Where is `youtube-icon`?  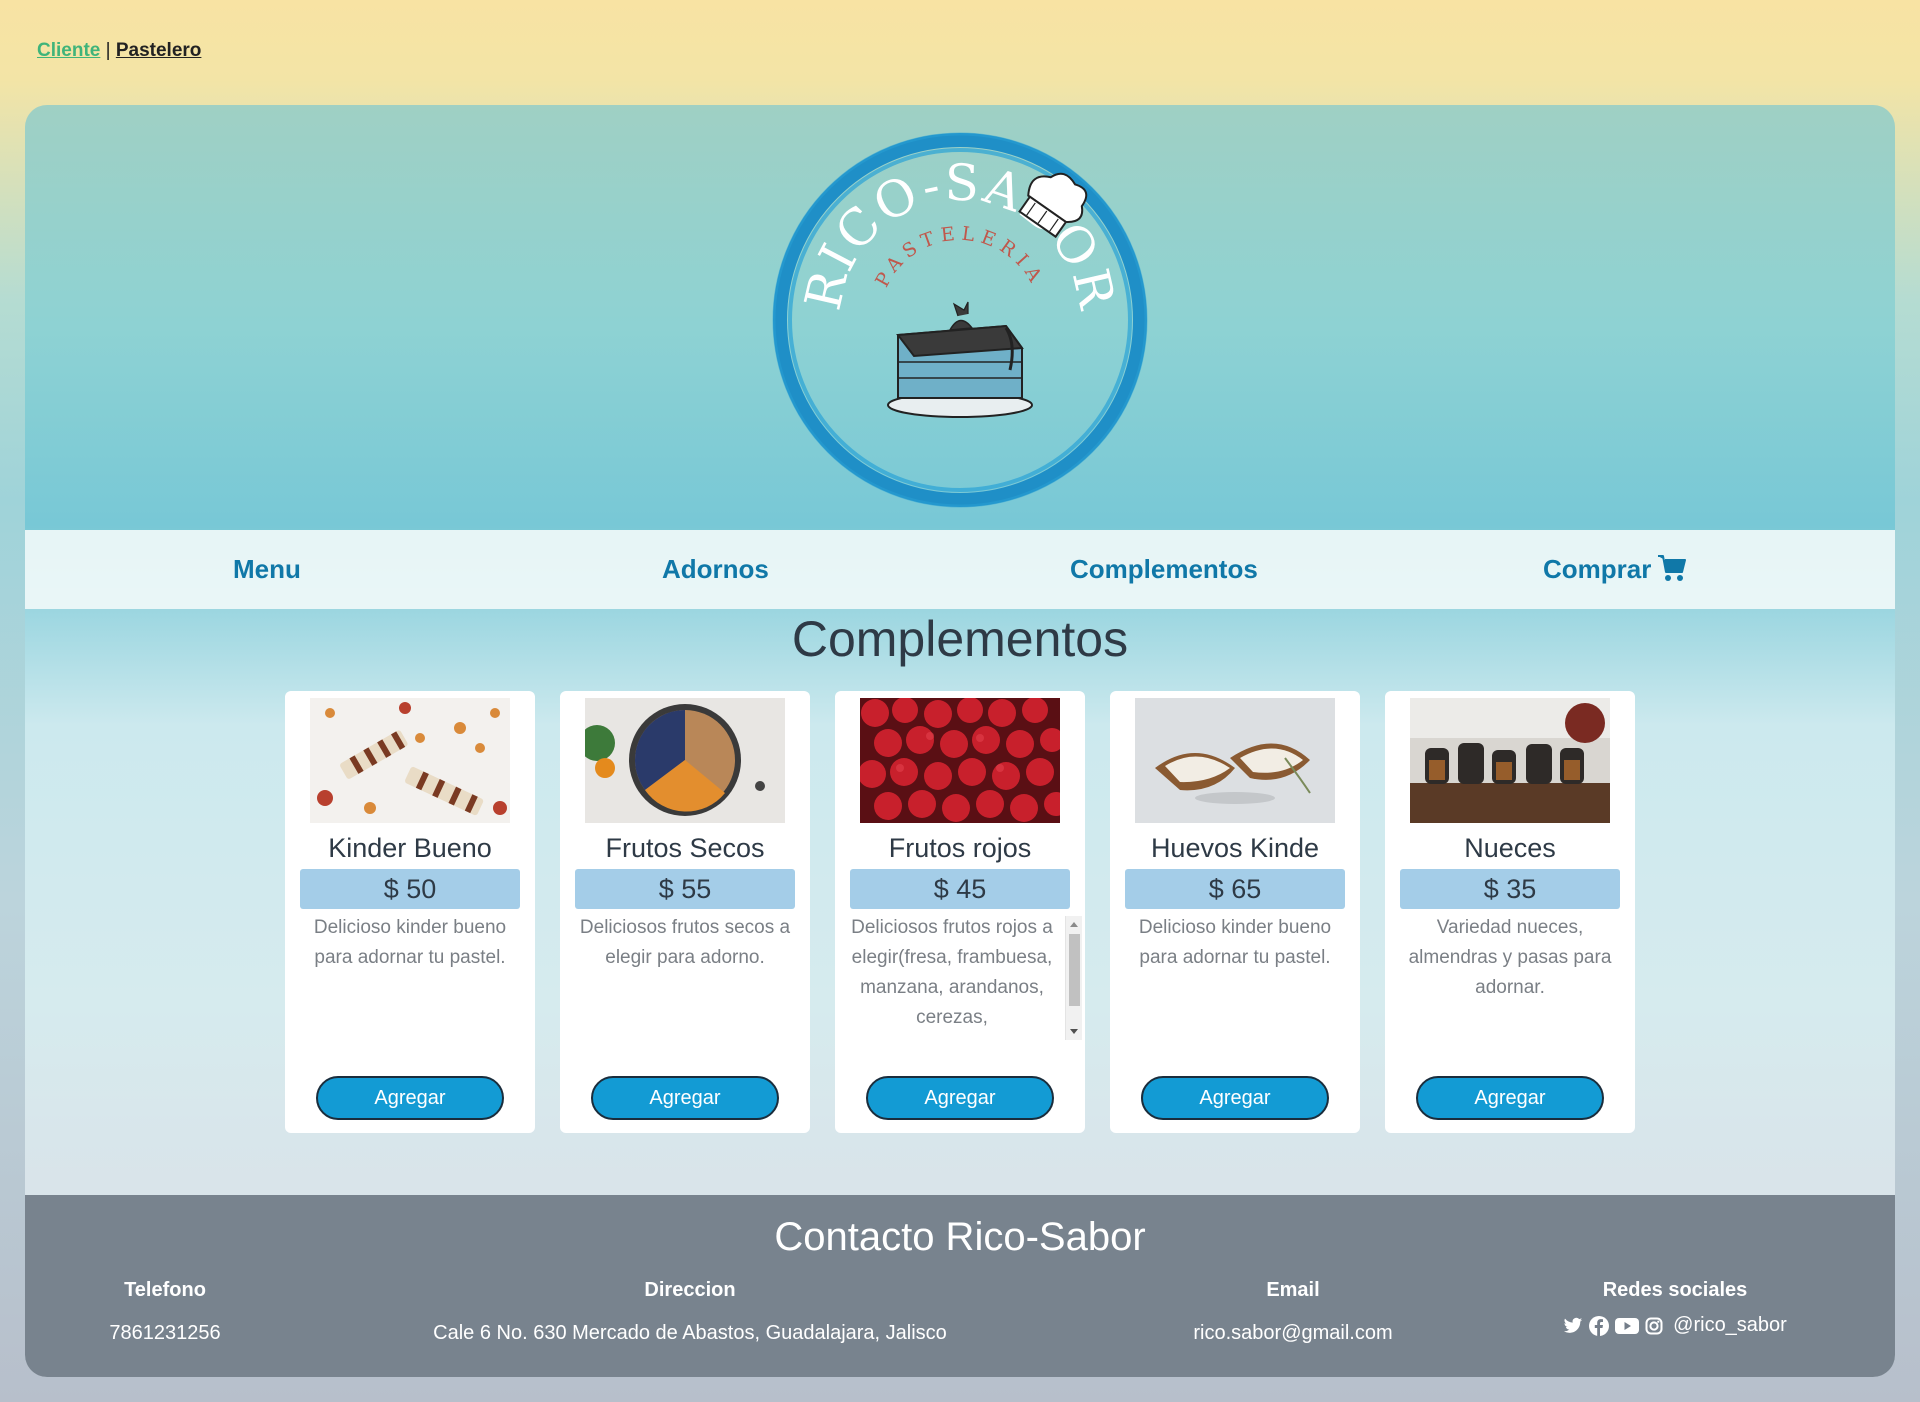 youtube-icon is located at coordinates (1627, 1326).